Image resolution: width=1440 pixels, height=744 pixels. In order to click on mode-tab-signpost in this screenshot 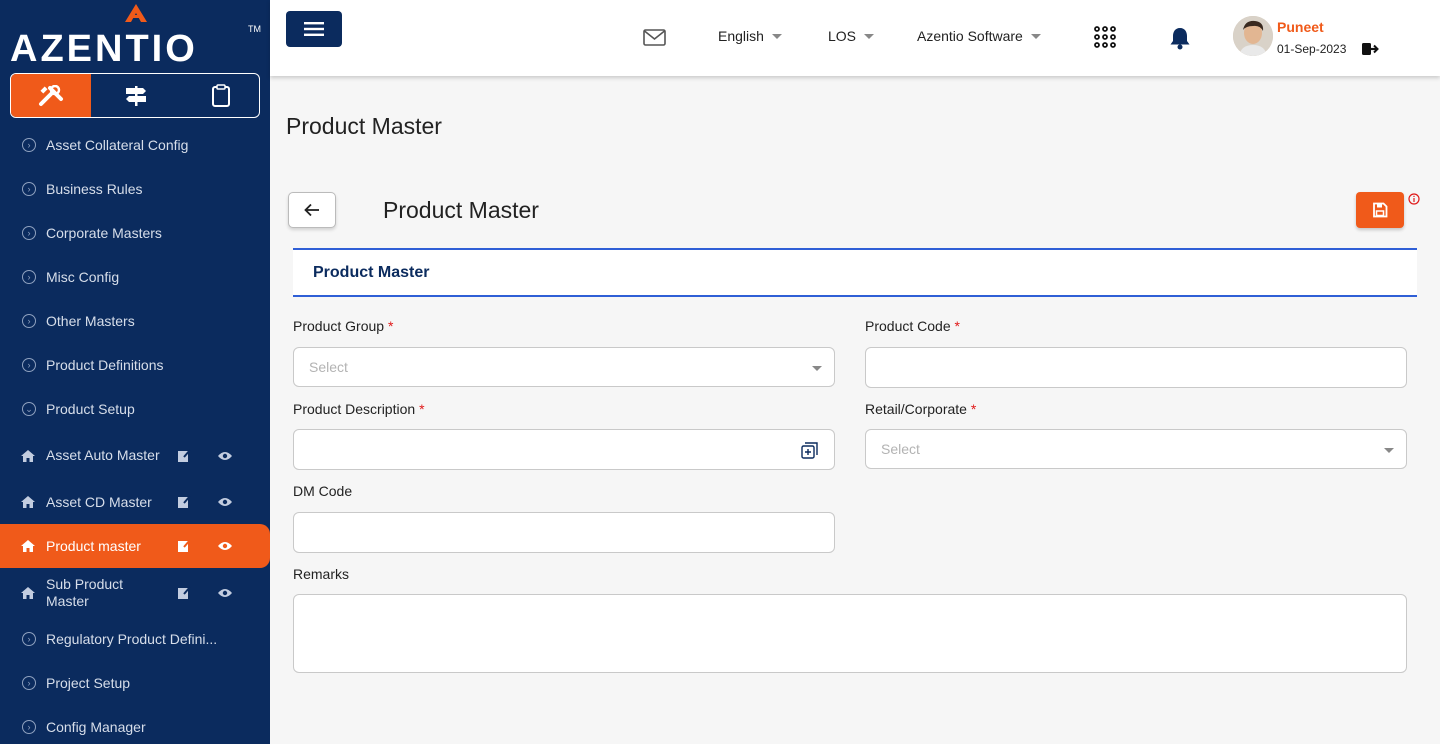, I will do `click(136, 95)`.